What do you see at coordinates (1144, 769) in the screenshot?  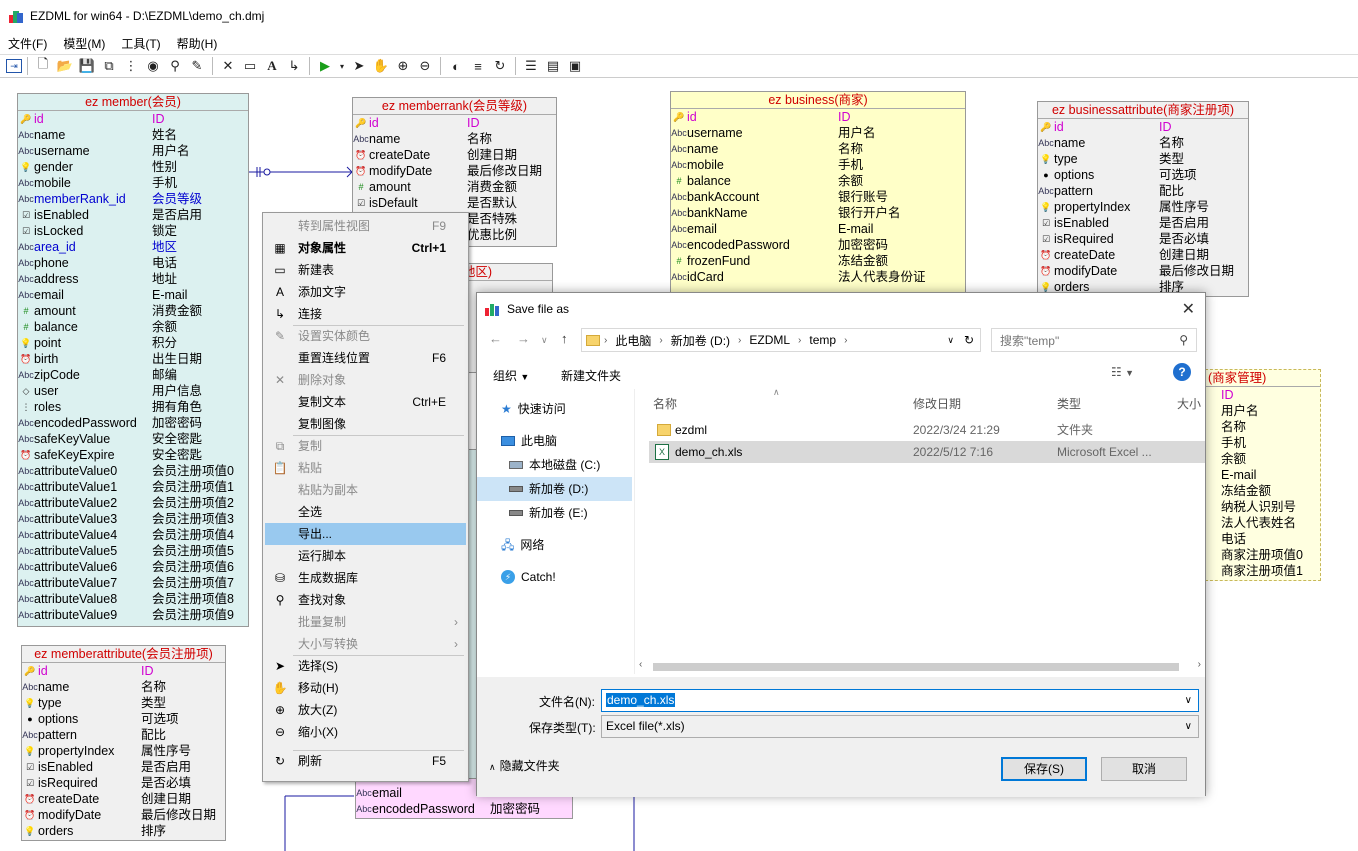 I see `cancel-button: 取消` at bounding box center [1144, 769].